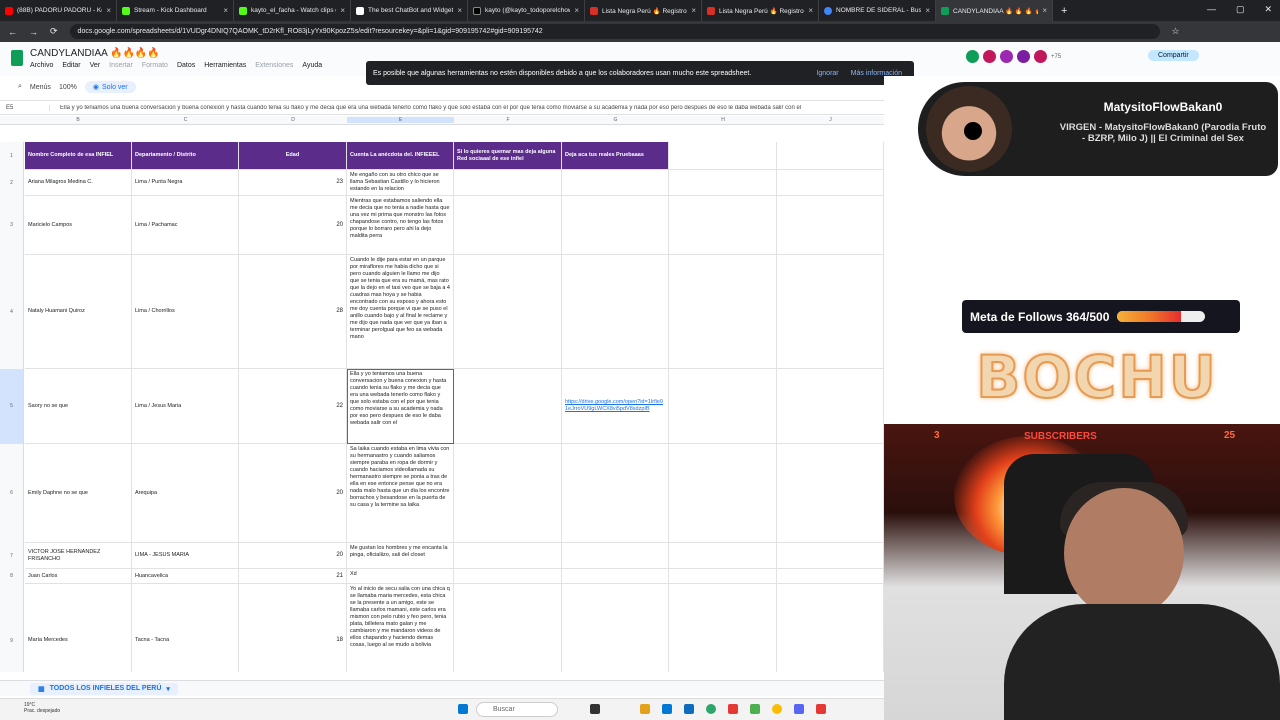 Image resolution: width=1280 pixels, height=720 pixels. I want to click on extra-users-count: +75, so click(1056, 57).